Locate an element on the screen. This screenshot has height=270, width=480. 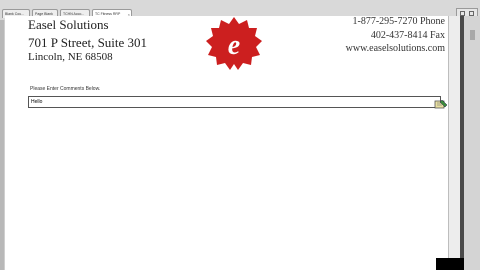
pencil-cursor-icon is located at coordinates (441, 104).